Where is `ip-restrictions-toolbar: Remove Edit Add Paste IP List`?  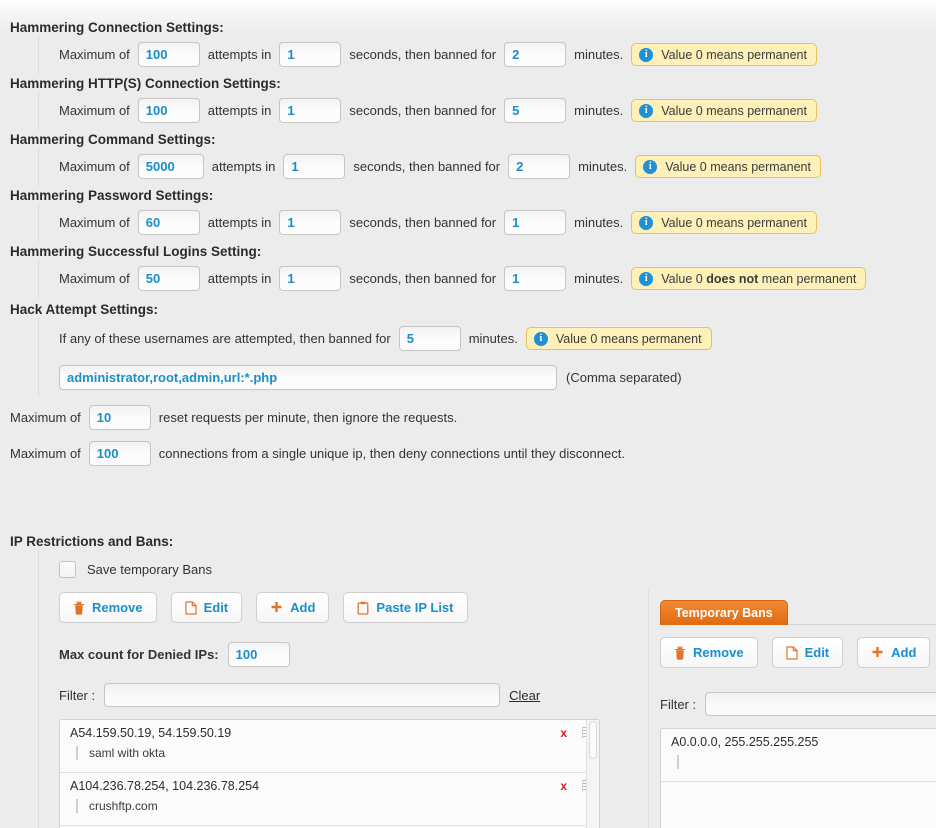
ip-restrictions-toolbar: Remove Edit Add Paste IP List is located at coordinates (354, 607).